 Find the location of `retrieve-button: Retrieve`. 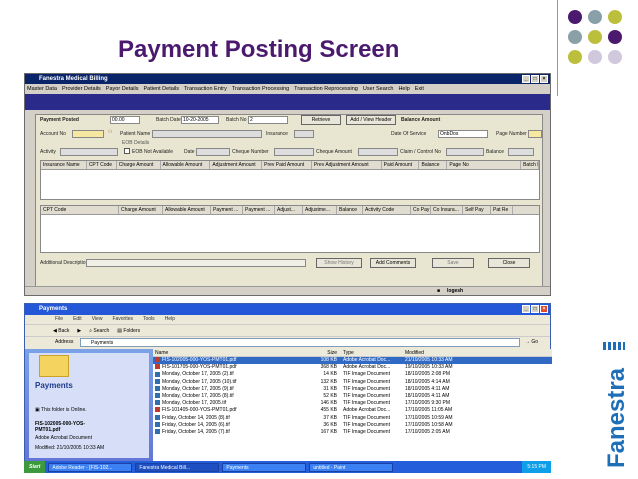

retrieve-button: Retrieve is located at coordinates (321, 120).